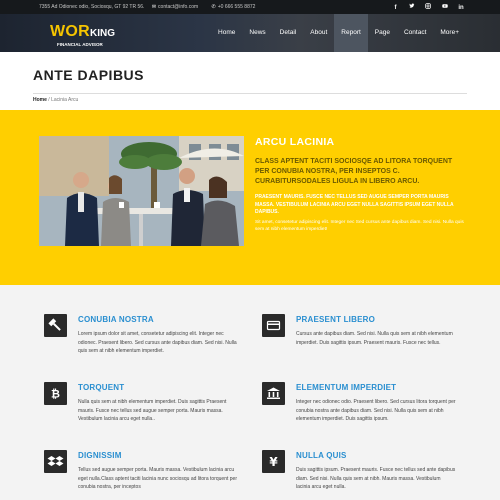 The image size is (500, 500). I want to click on feature-heading: ARCU LACINIA, so click(295, 142).